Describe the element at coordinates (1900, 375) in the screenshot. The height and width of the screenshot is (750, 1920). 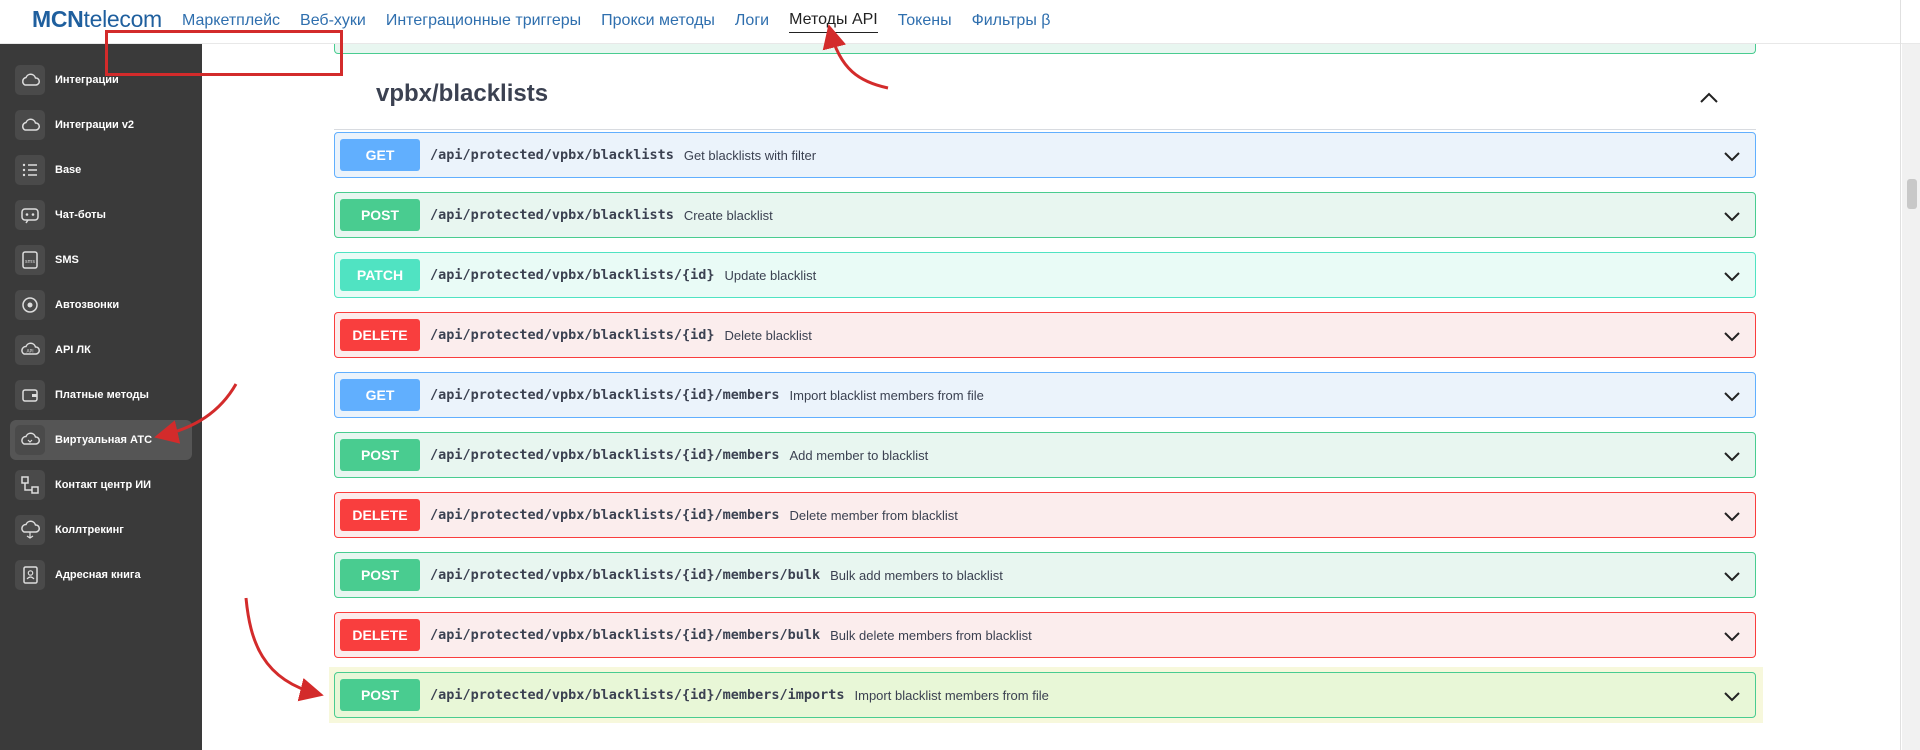
I see `content-divider` at that location.